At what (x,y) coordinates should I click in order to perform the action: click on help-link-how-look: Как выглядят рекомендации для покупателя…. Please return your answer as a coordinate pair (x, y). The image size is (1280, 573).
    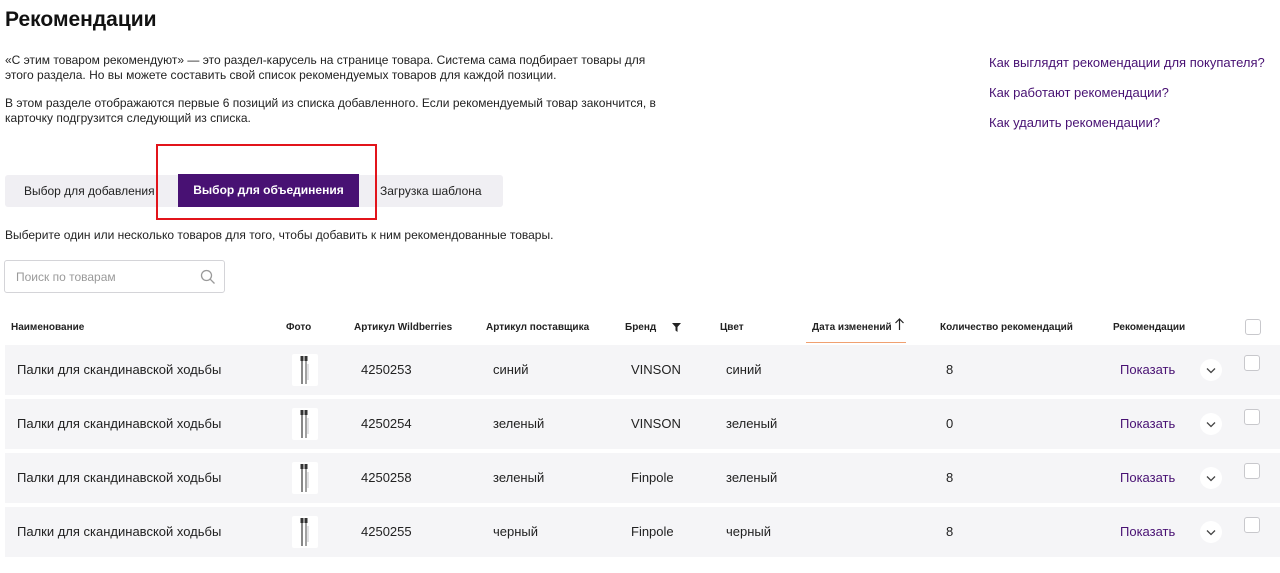
    Looking at the image, I should click on (1127, 69).